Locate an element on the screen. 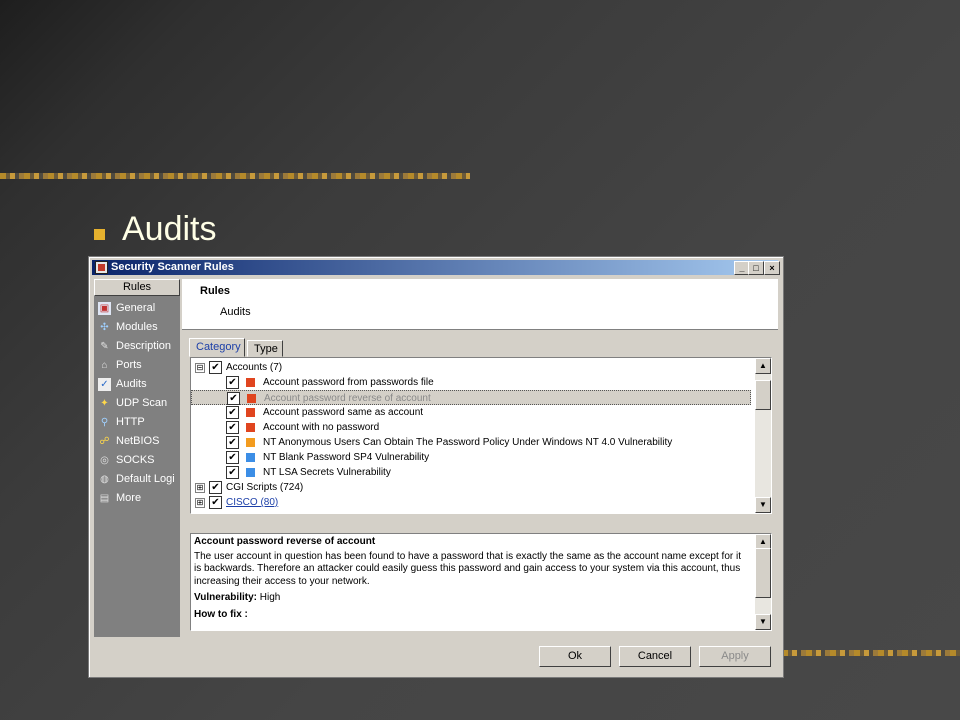  sidebar-item-http: ⚲ HTTP is located at coordinates (139, 422).